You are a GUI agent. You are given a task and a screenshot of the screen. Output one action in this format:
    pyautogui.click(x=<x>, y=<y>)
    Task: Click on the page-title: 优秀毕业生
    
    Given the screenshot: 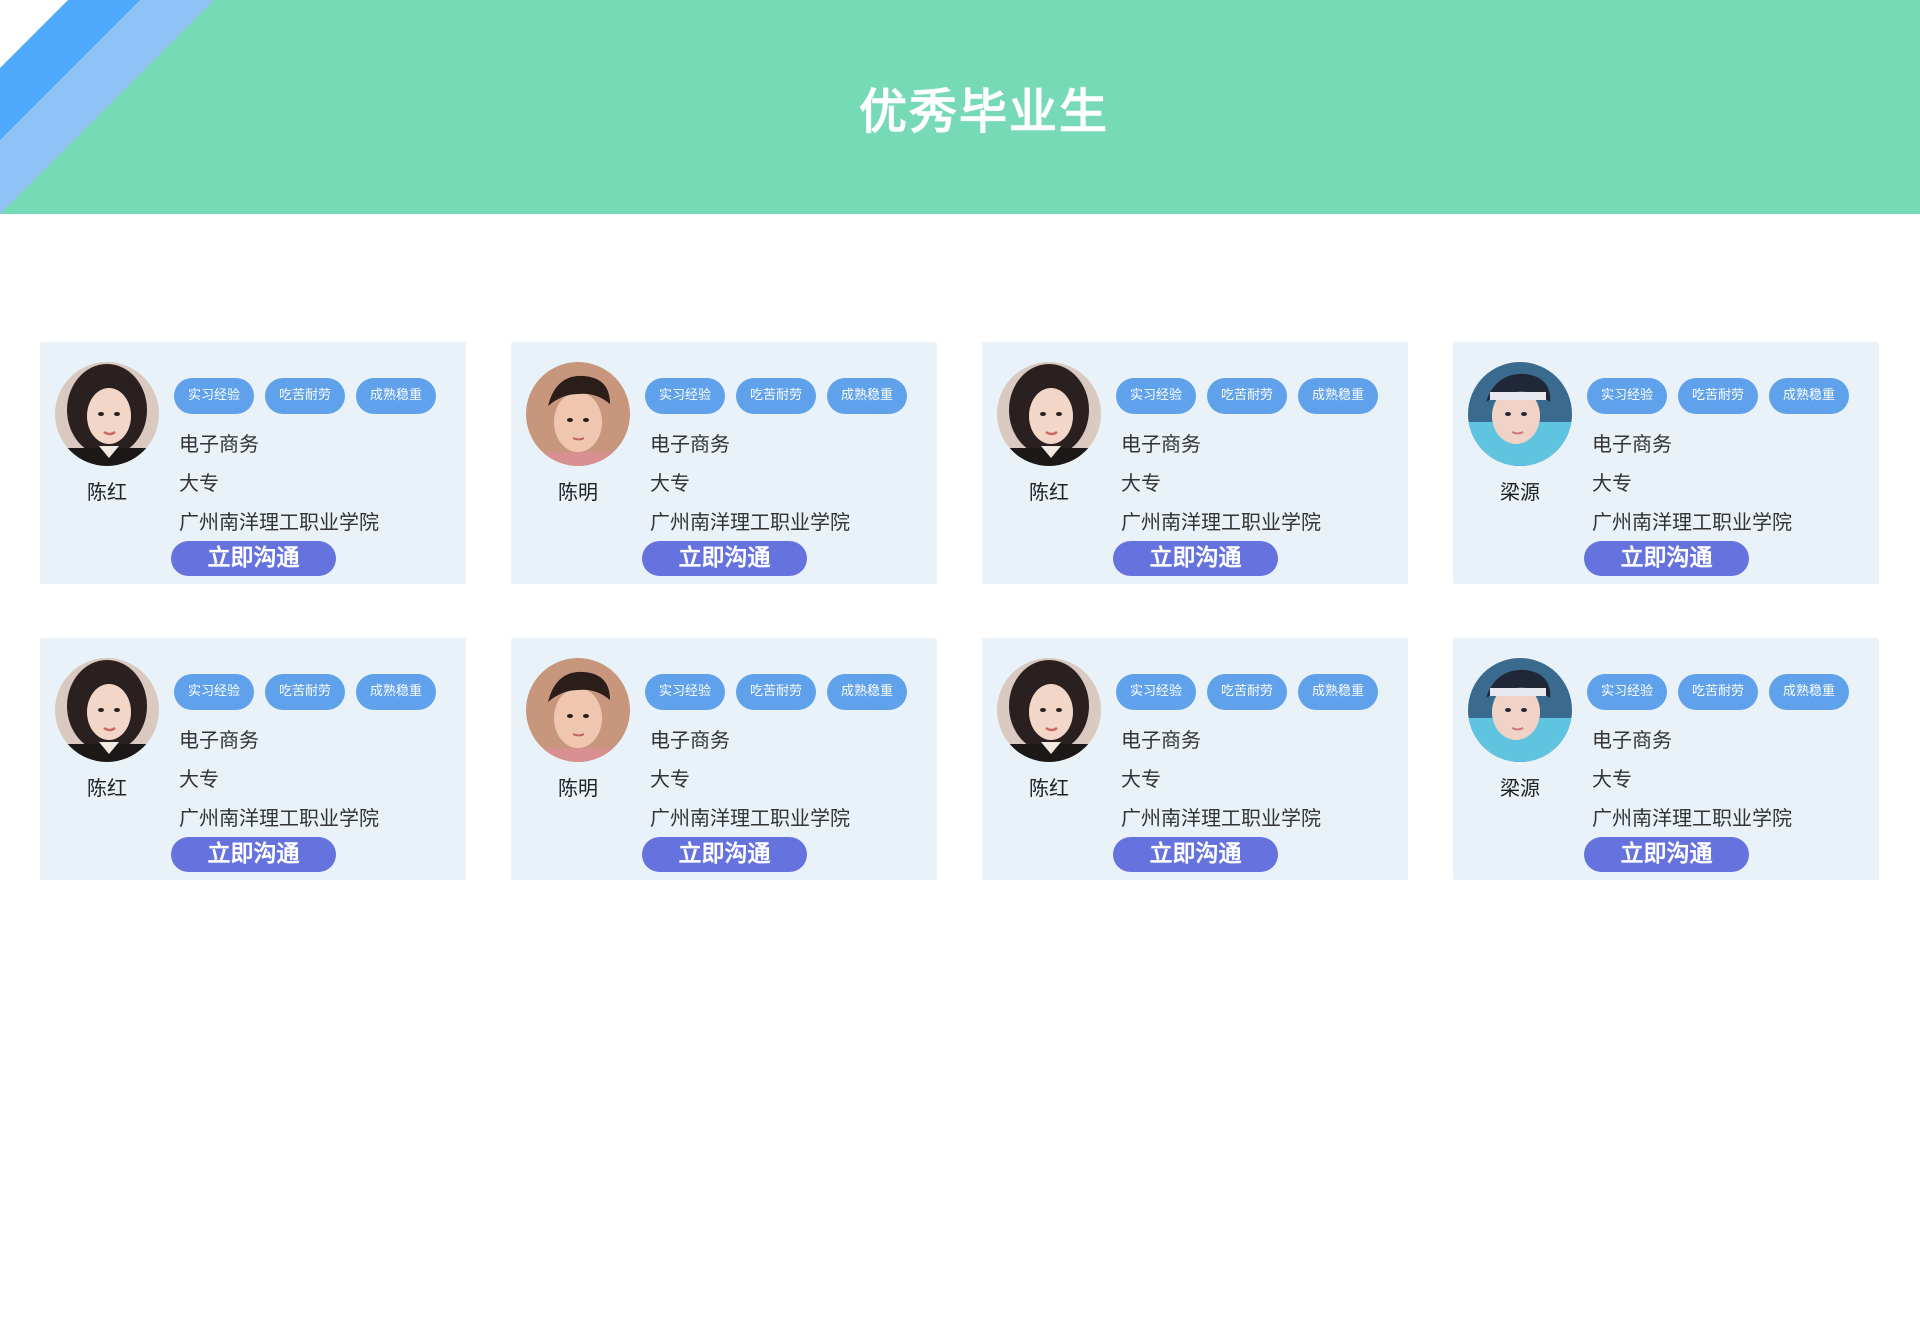 What is the action you would take?
    pyautogui.click(x=983, y=112)
    